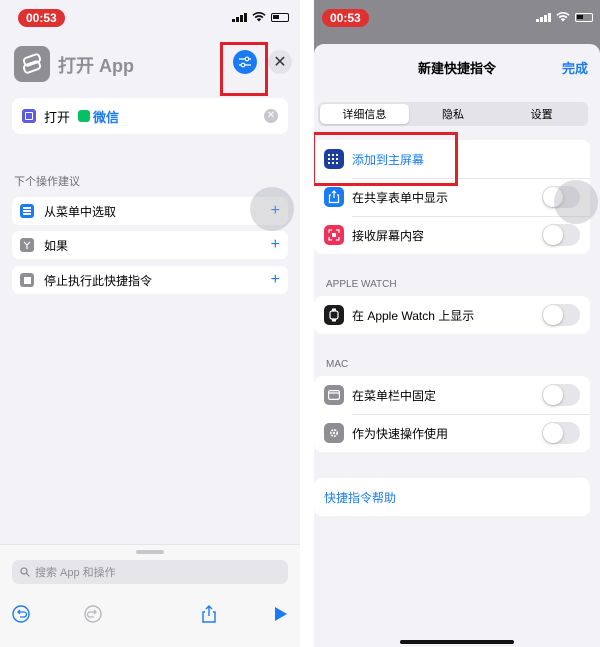 The width and height of the screenshot is (600, 647). What do you see at coordinates (334, 395) in the screenshot?
I see `menubar-icon` at bounding box center [334, 395].